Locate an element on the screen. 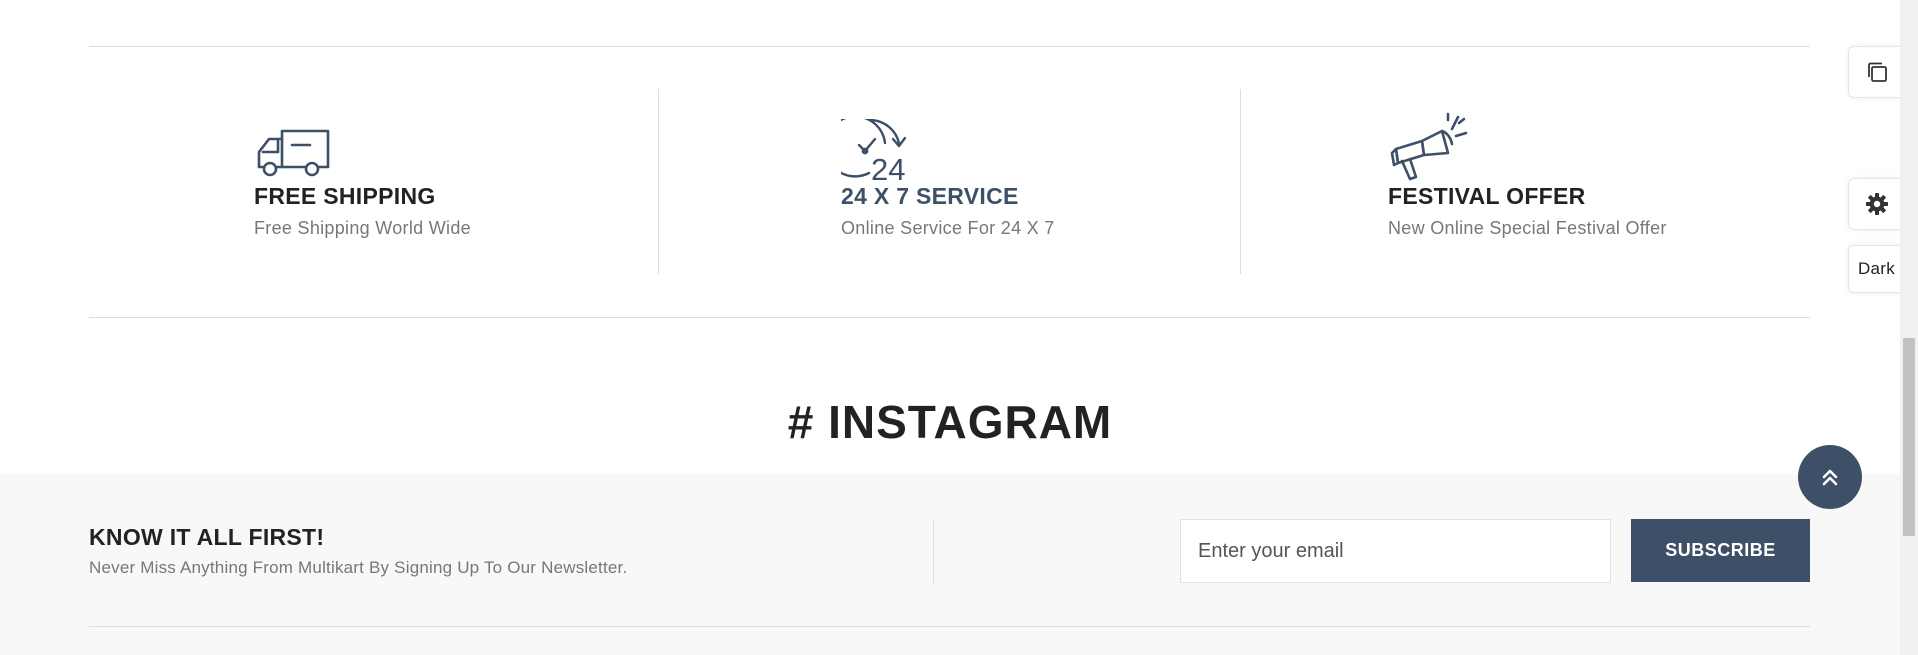 Image resolution: width=1918 pixels, height=655 pixels. settings-button is located at coordinates (1876, 204).